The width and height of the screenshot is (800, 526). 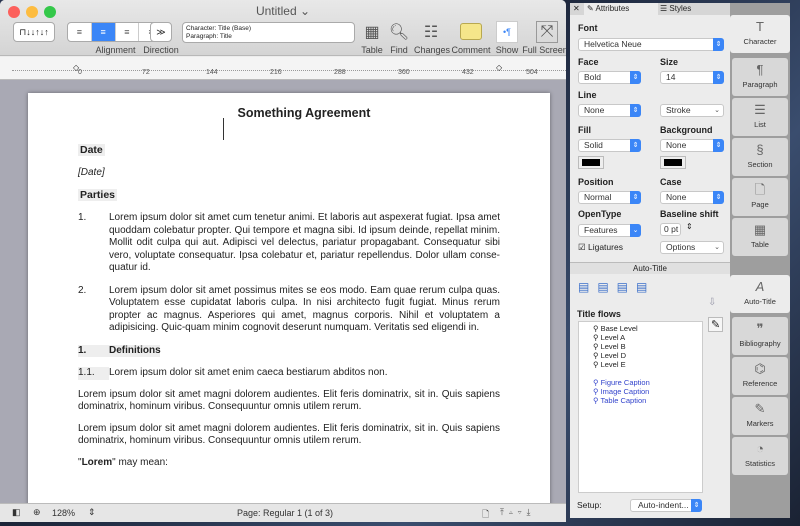 What do you see at coordinates (666, 505) in the screenshot?
I see `setup-select: Auto-indent... ⇕` at bounding box center [666, 505].